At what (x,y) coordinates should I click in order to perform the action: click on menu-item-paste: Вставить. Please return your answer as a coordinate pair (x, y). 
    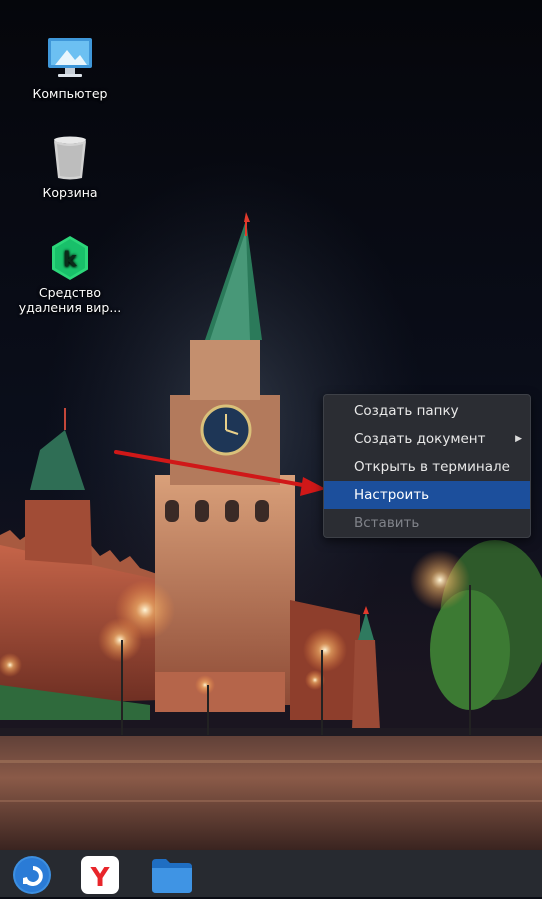
    Looking at the image, I should click on (427, 523).